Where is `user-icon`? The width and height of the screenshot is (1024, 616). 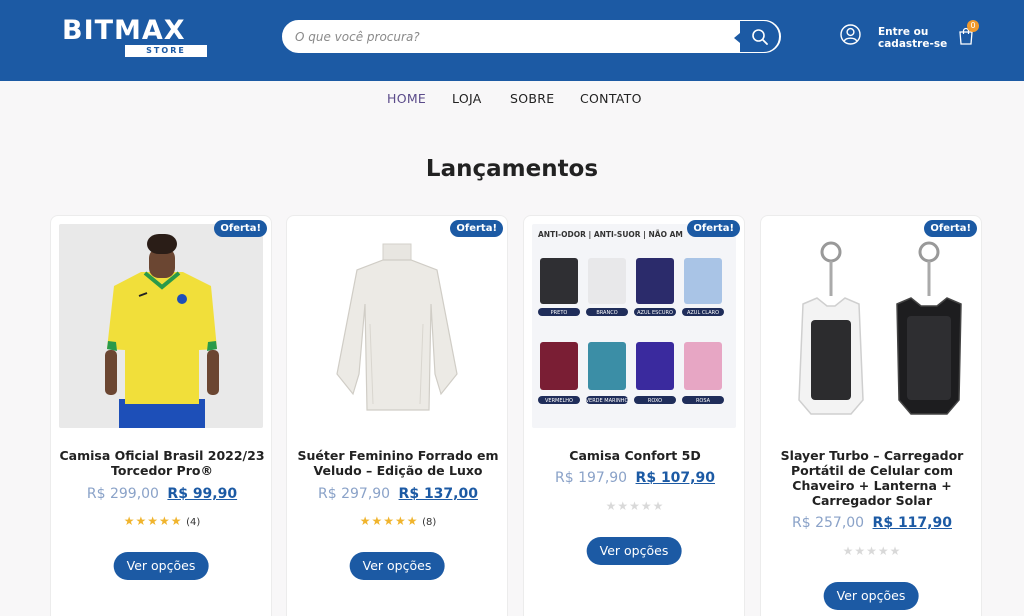 user-icon is located at coordinates (850, 34).